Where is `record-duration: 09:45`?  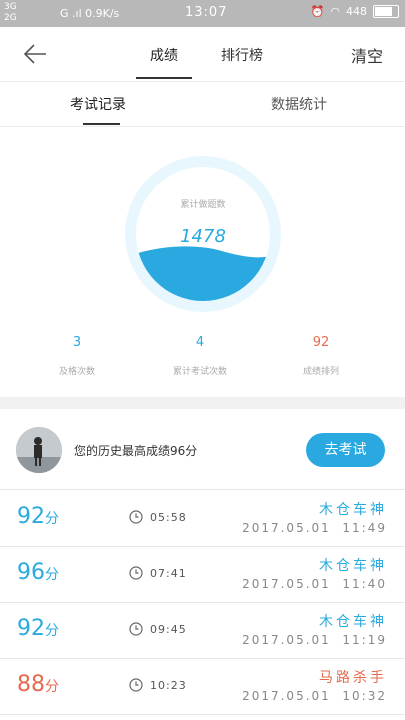 record-duration: 09:45 is located at coordinates (168, 629).